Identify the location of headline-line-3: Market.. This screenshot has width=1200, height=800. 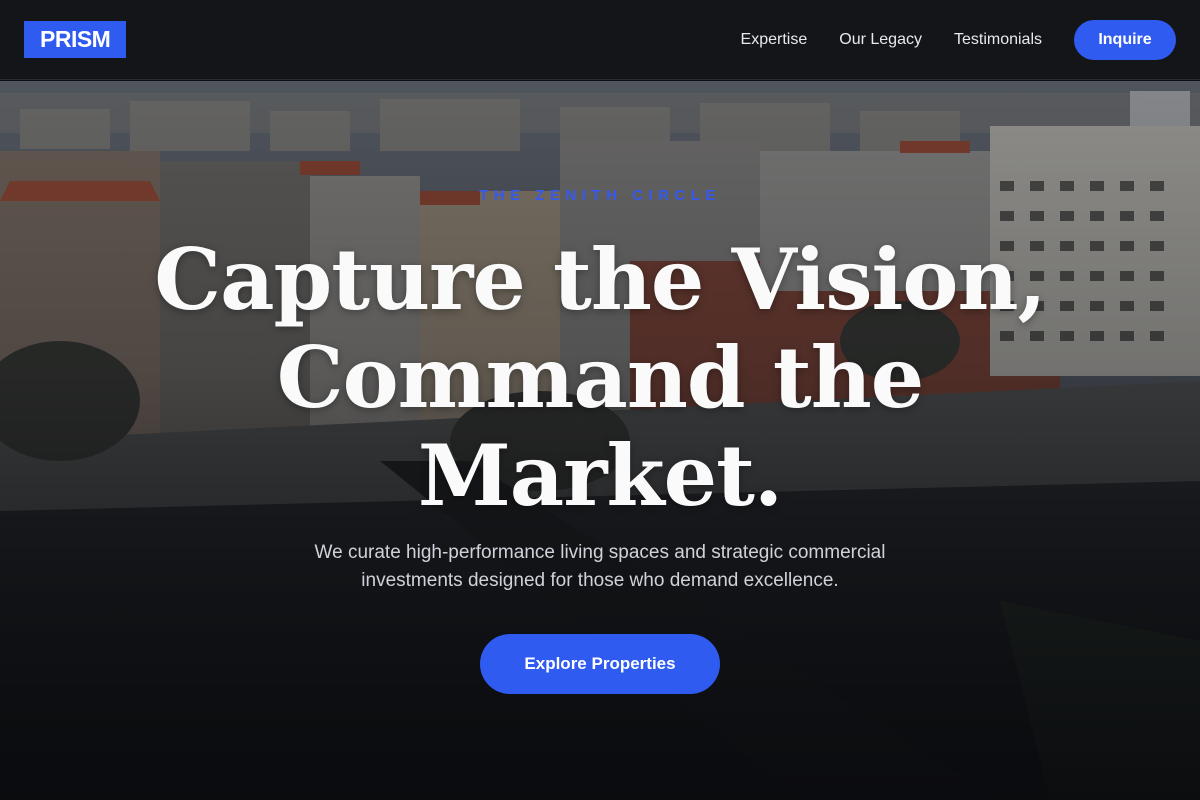
(600, 475).